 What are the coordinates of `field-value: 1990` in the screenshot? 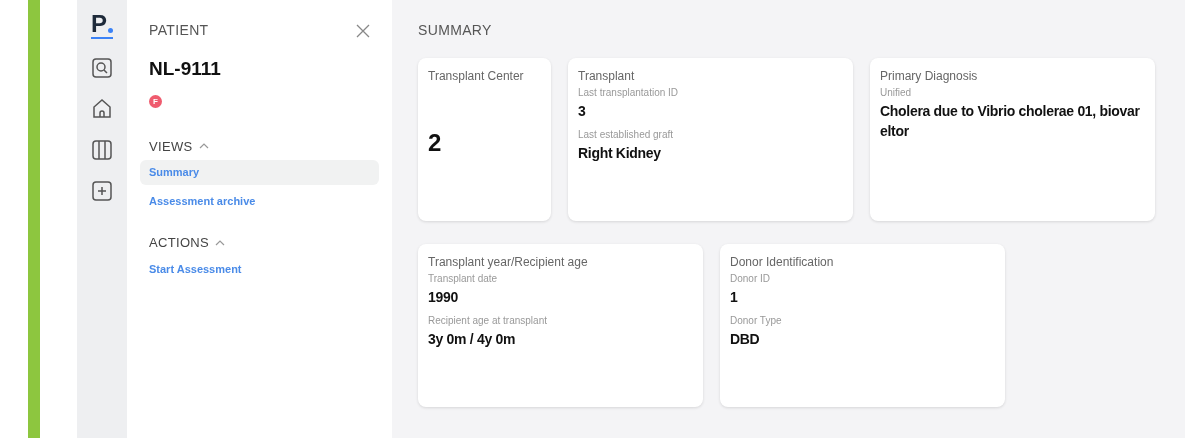 It's located at (443, 297).